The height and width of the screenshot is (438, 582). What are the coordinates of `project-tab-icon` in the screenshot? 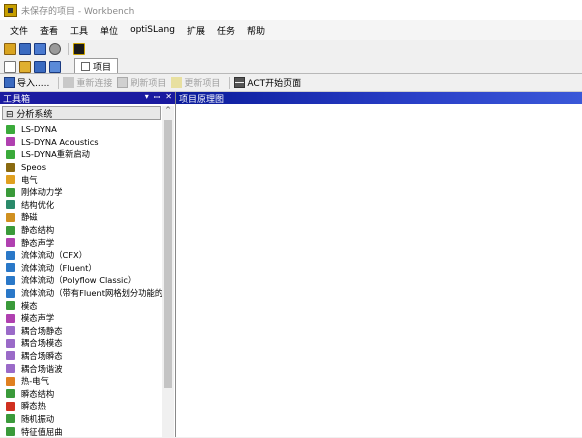 It's located at (85, 66).